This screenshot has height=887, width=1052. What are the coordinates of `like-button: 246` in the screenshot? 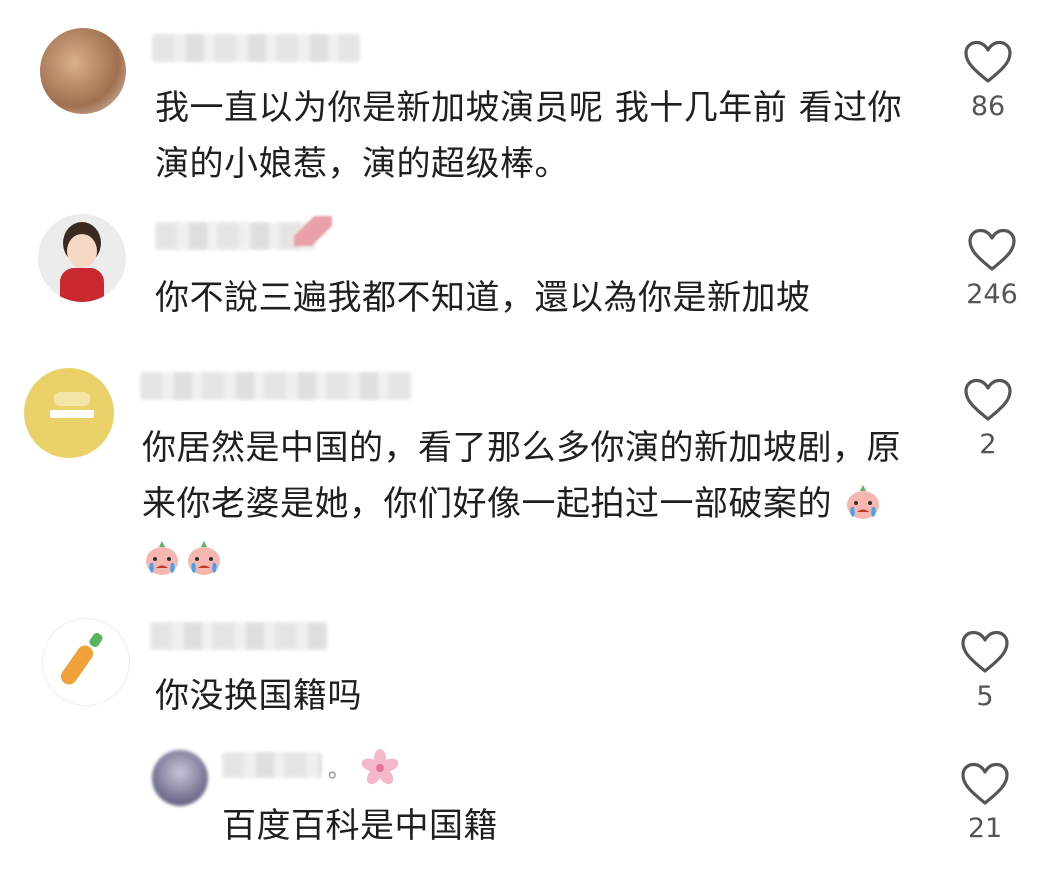 It's located at (992, 270).